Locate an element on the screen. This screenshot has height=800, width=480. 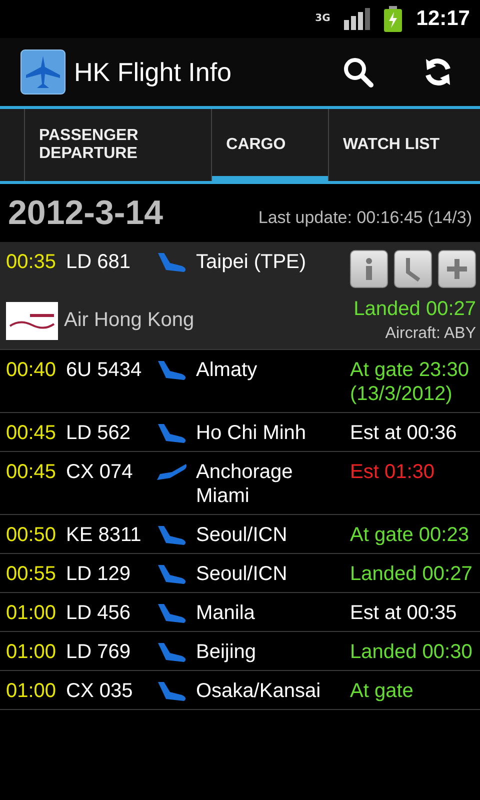
flight-destination: Almaty is located at coordinates (227, 370).